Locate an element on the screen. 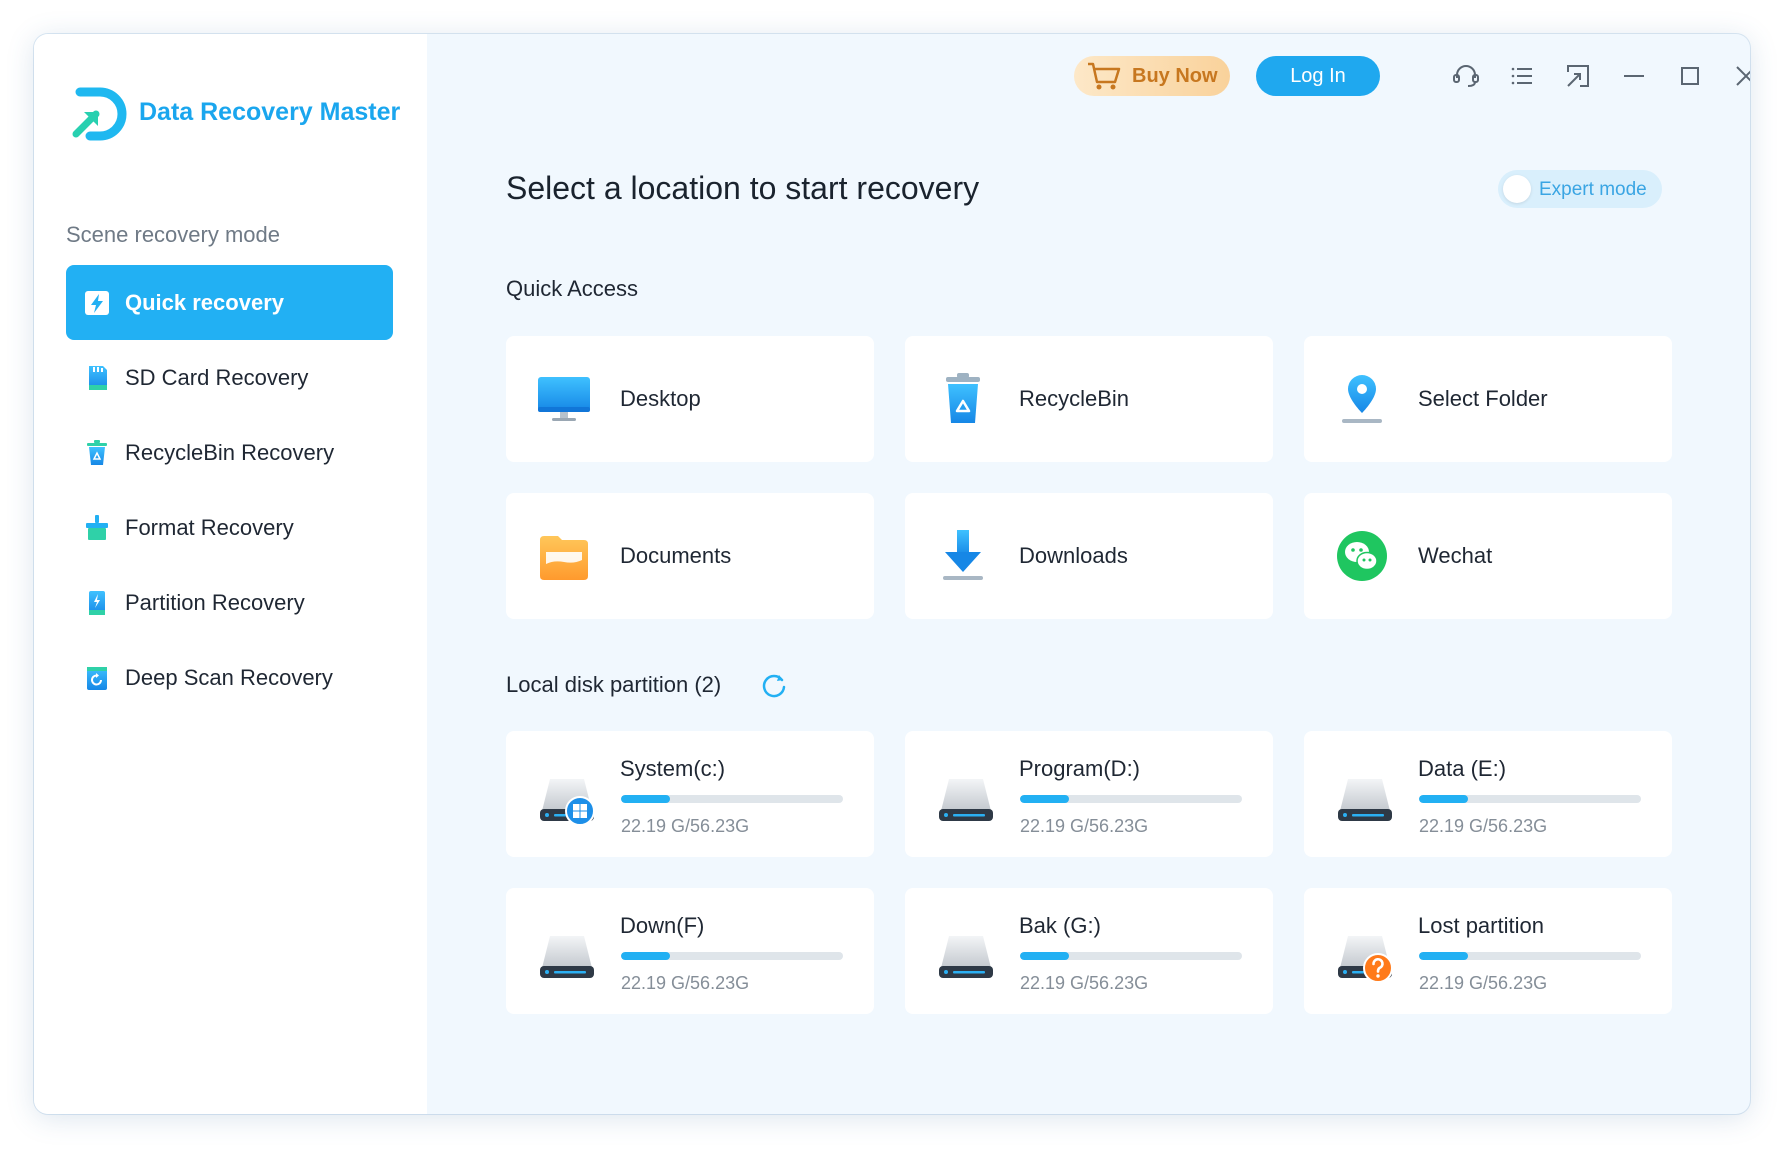 Image resolution: width=1785 pixels, height=1149 pixels. nav-item-recyclebin-recovery: RecycleBin Recovery is located at coordinates (229, 452).